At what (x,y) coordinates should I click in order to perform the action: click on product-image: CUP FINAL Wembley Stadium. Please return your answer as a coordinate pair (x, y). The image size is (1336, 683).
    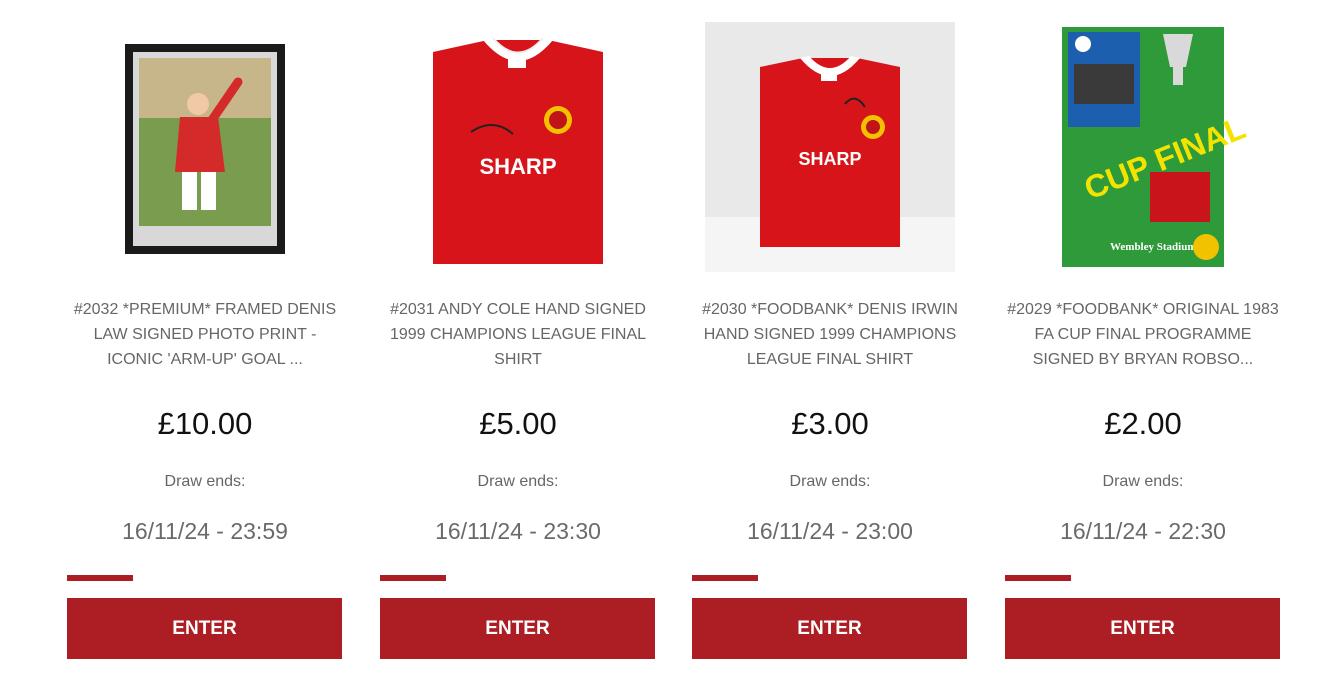
    Looking at the image, I should click on (1143, 147).